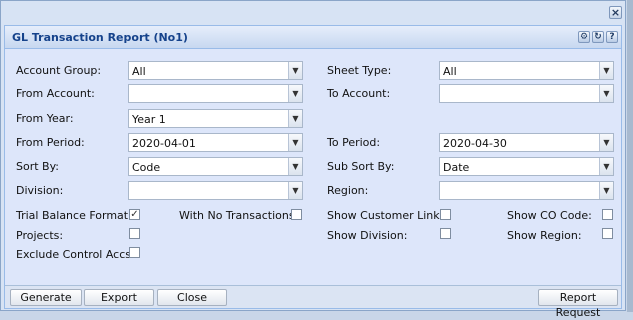 This screenshot has height=320, width=633. Describe the element at coordinates (526, 70) in the screenshot. I see `sheet-type-combo: All ▼` at that location.